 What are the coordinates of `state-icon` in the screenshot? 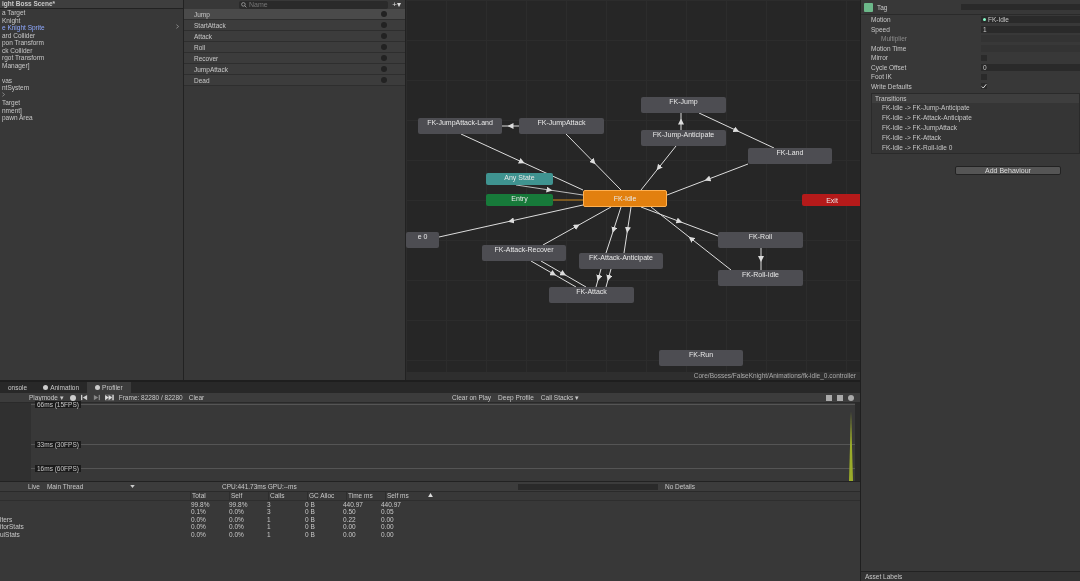 It's located at (868, 7).